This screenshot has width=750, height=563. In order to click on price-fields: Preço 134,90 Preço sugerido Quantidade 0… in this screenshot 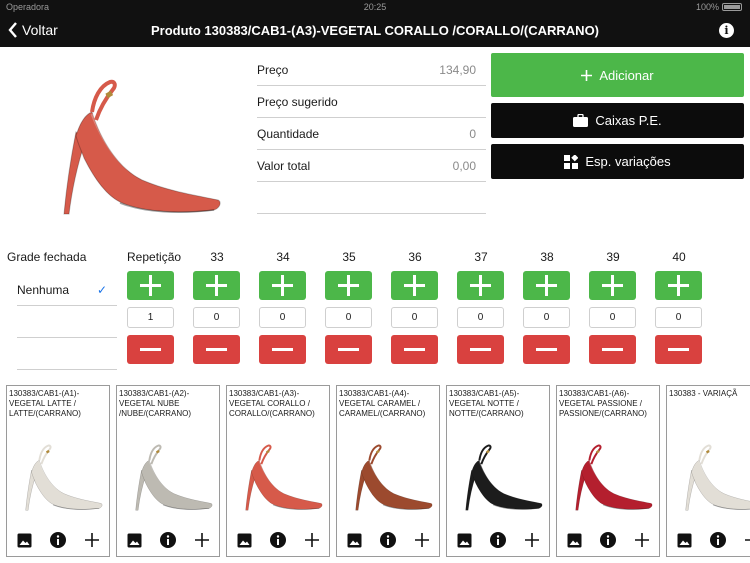, I will do `click(371, 134)`.